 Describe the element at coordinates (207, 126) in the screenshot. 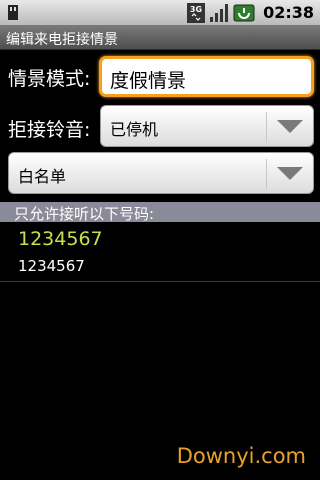

I see `reject-ringtone-spinner: 已停机` at that location.